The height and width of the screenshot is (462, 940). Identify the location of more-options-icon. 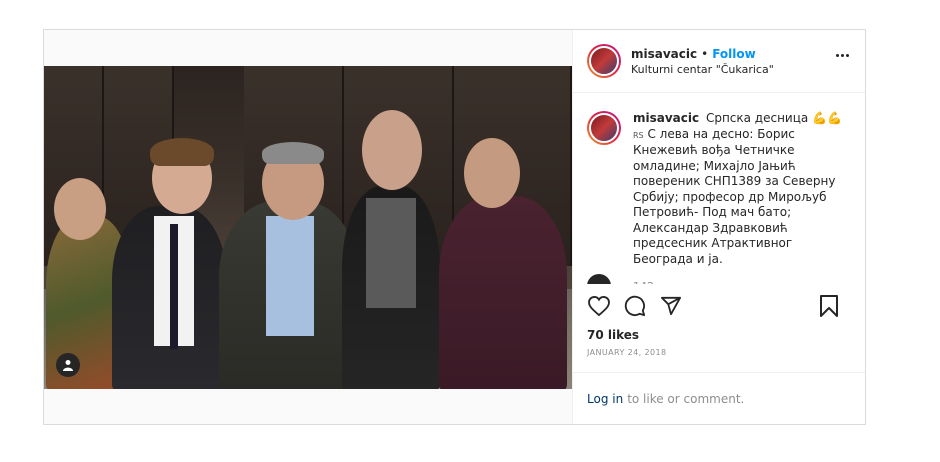
(842, 55).